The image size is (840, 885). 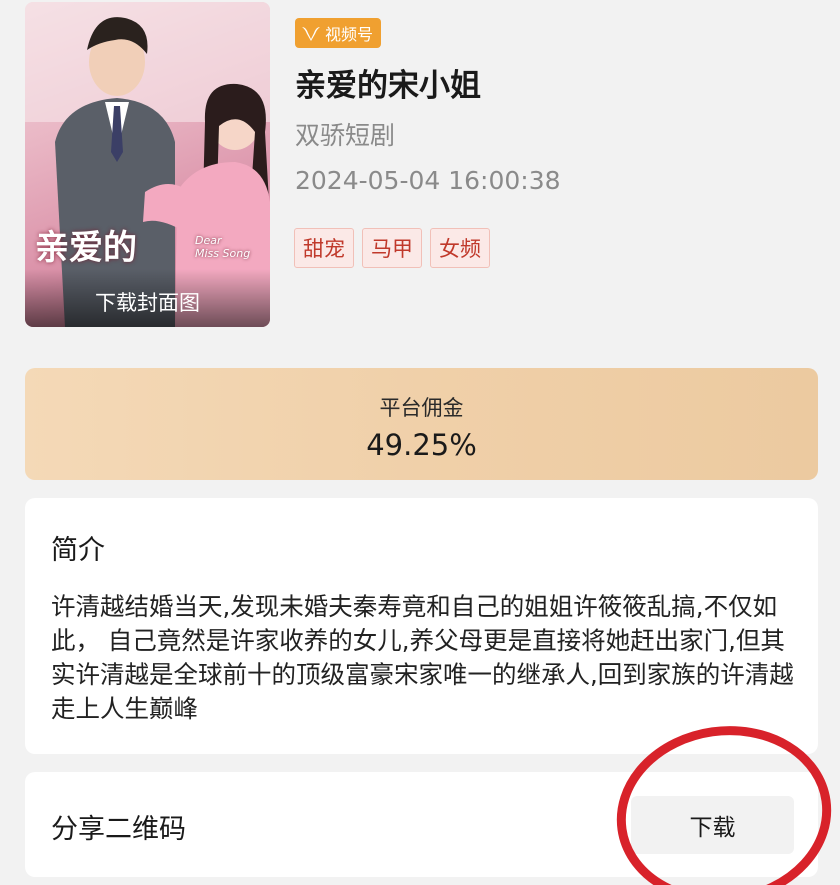 What do you see at coordinates (86, 248) in the screenshot?
I see `cover-art-title: 亲爱的` at bounding box center [86, 248].